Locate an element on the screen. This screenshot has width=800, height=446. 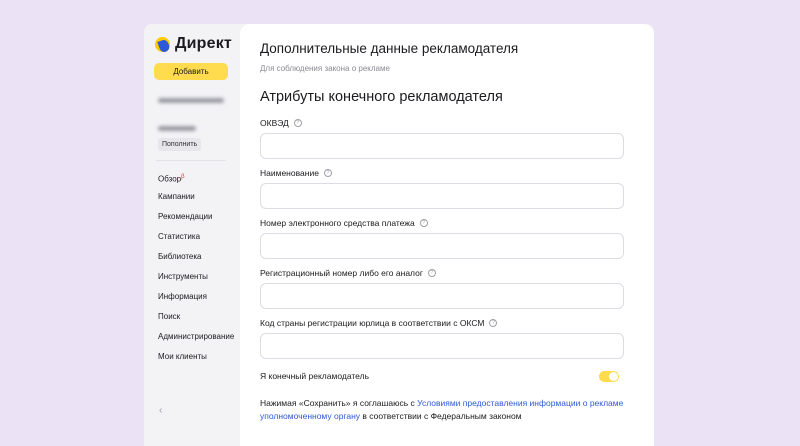
sidebar-item-library: Библиотека is located at coordinates (196, 260).